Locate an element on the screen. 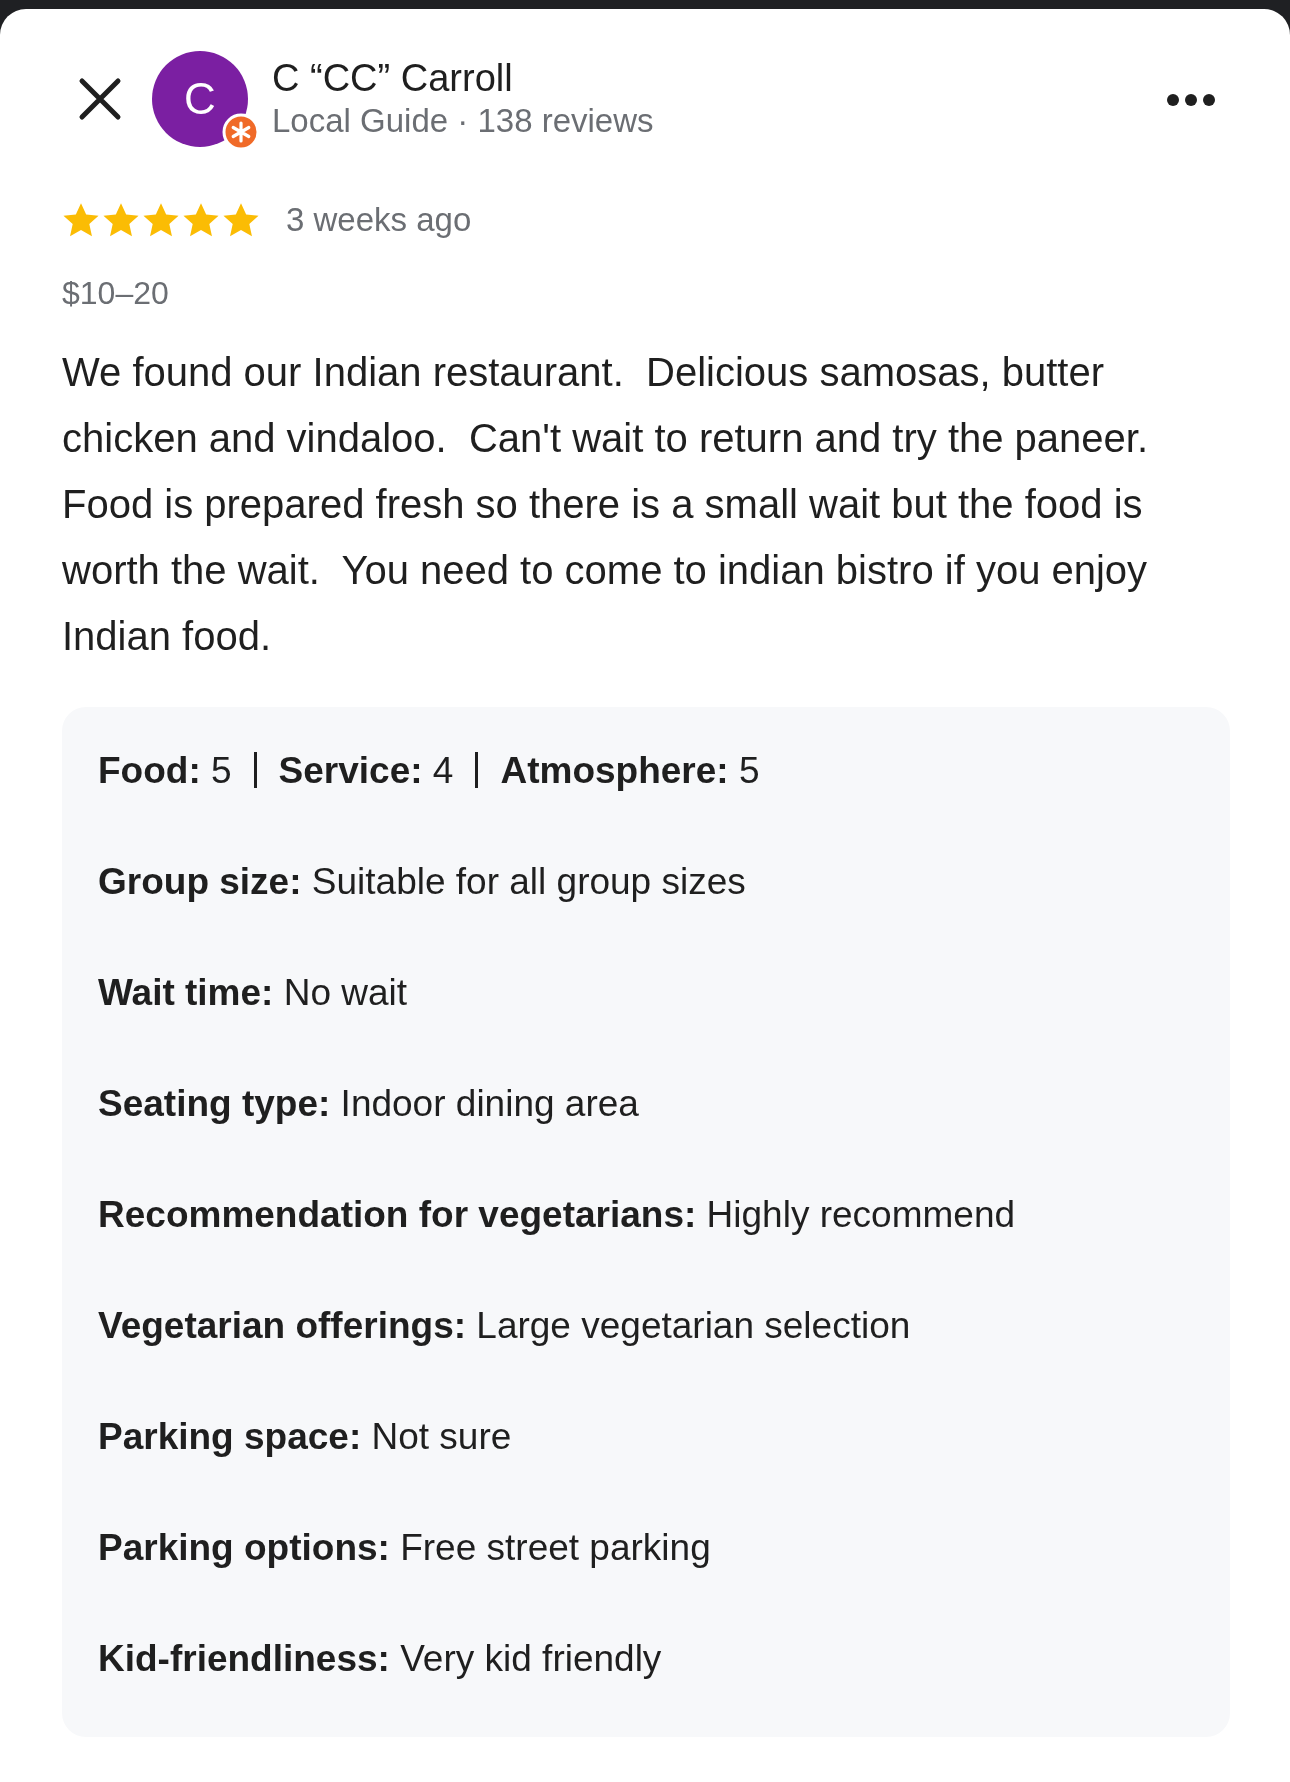 This screenshot has height=1782, width=1290. attribute-text: Wait time: No wait is located at coordinates (253, 992).